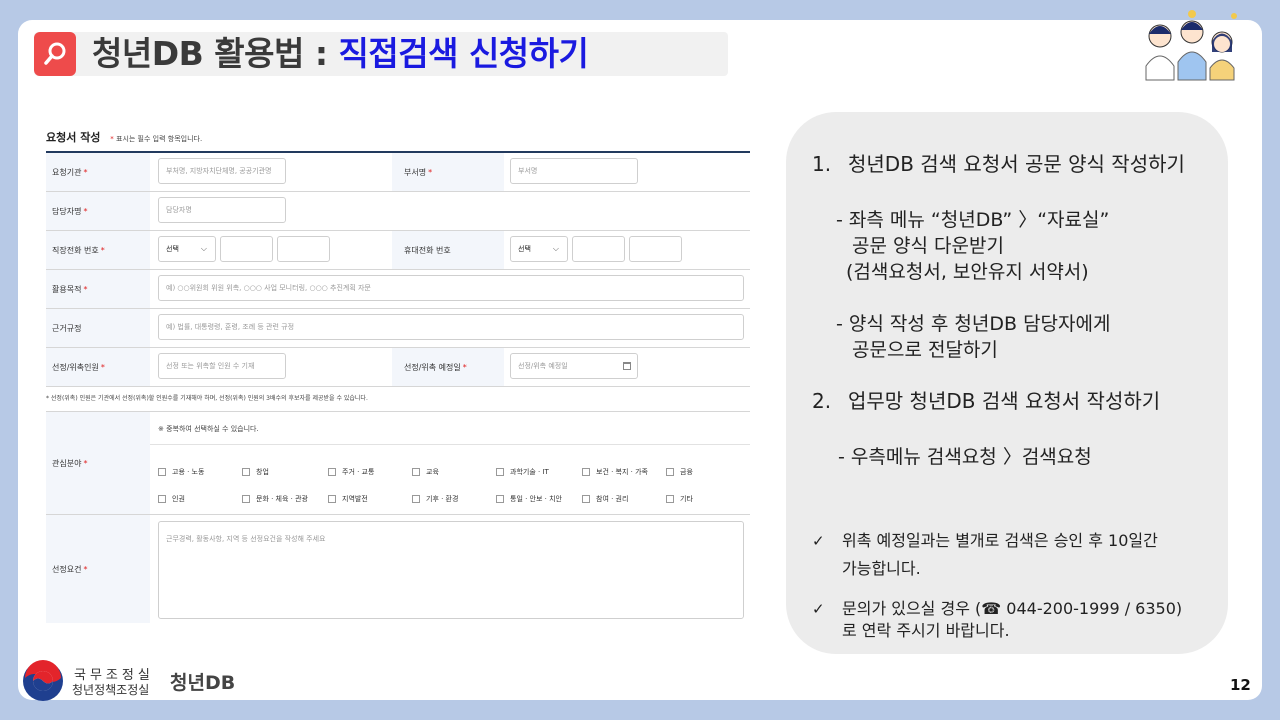 The width and height of the screenshot is (1280, 720). I want to click on step2-number: 2., so click(822, 401).